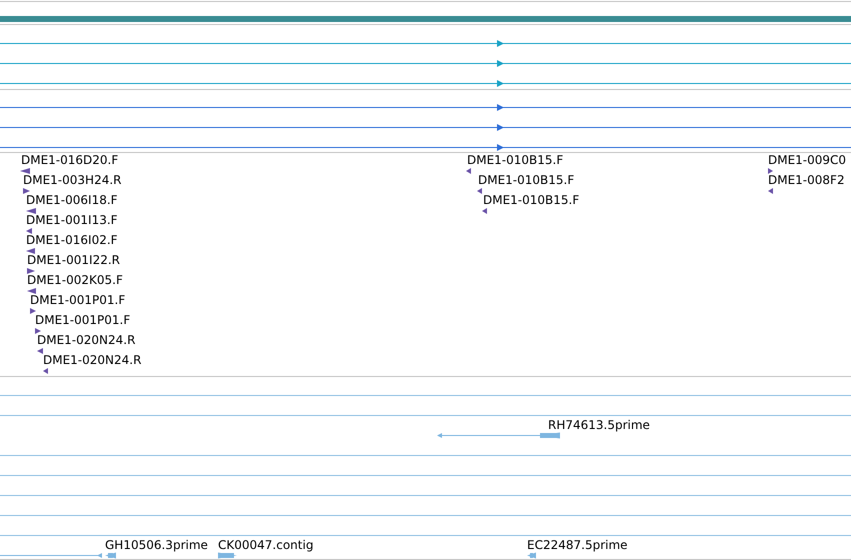 This screenshot has height=560, width=851. I want to click on feature-label: DME1-016D20.F, so click(69, 160).